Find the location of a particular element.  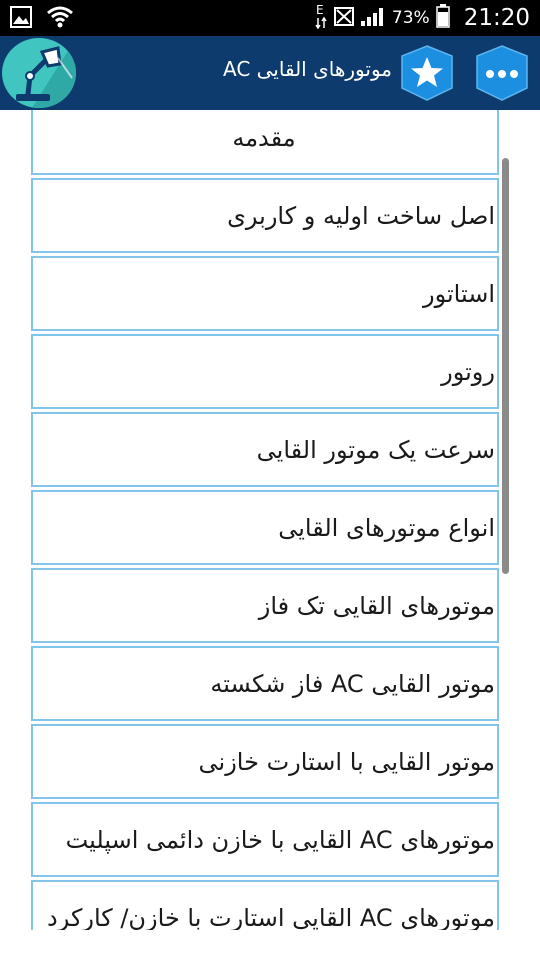

page-title: موتورهای القایی AC is located at coordinates (307, 69).